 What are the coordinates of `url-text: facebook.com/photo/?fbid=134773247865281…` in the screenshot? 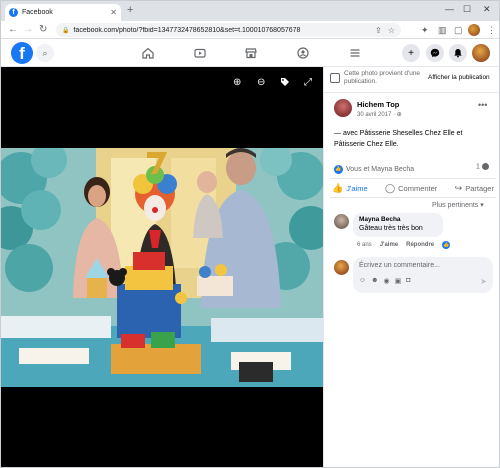 It's located at (221, 30).